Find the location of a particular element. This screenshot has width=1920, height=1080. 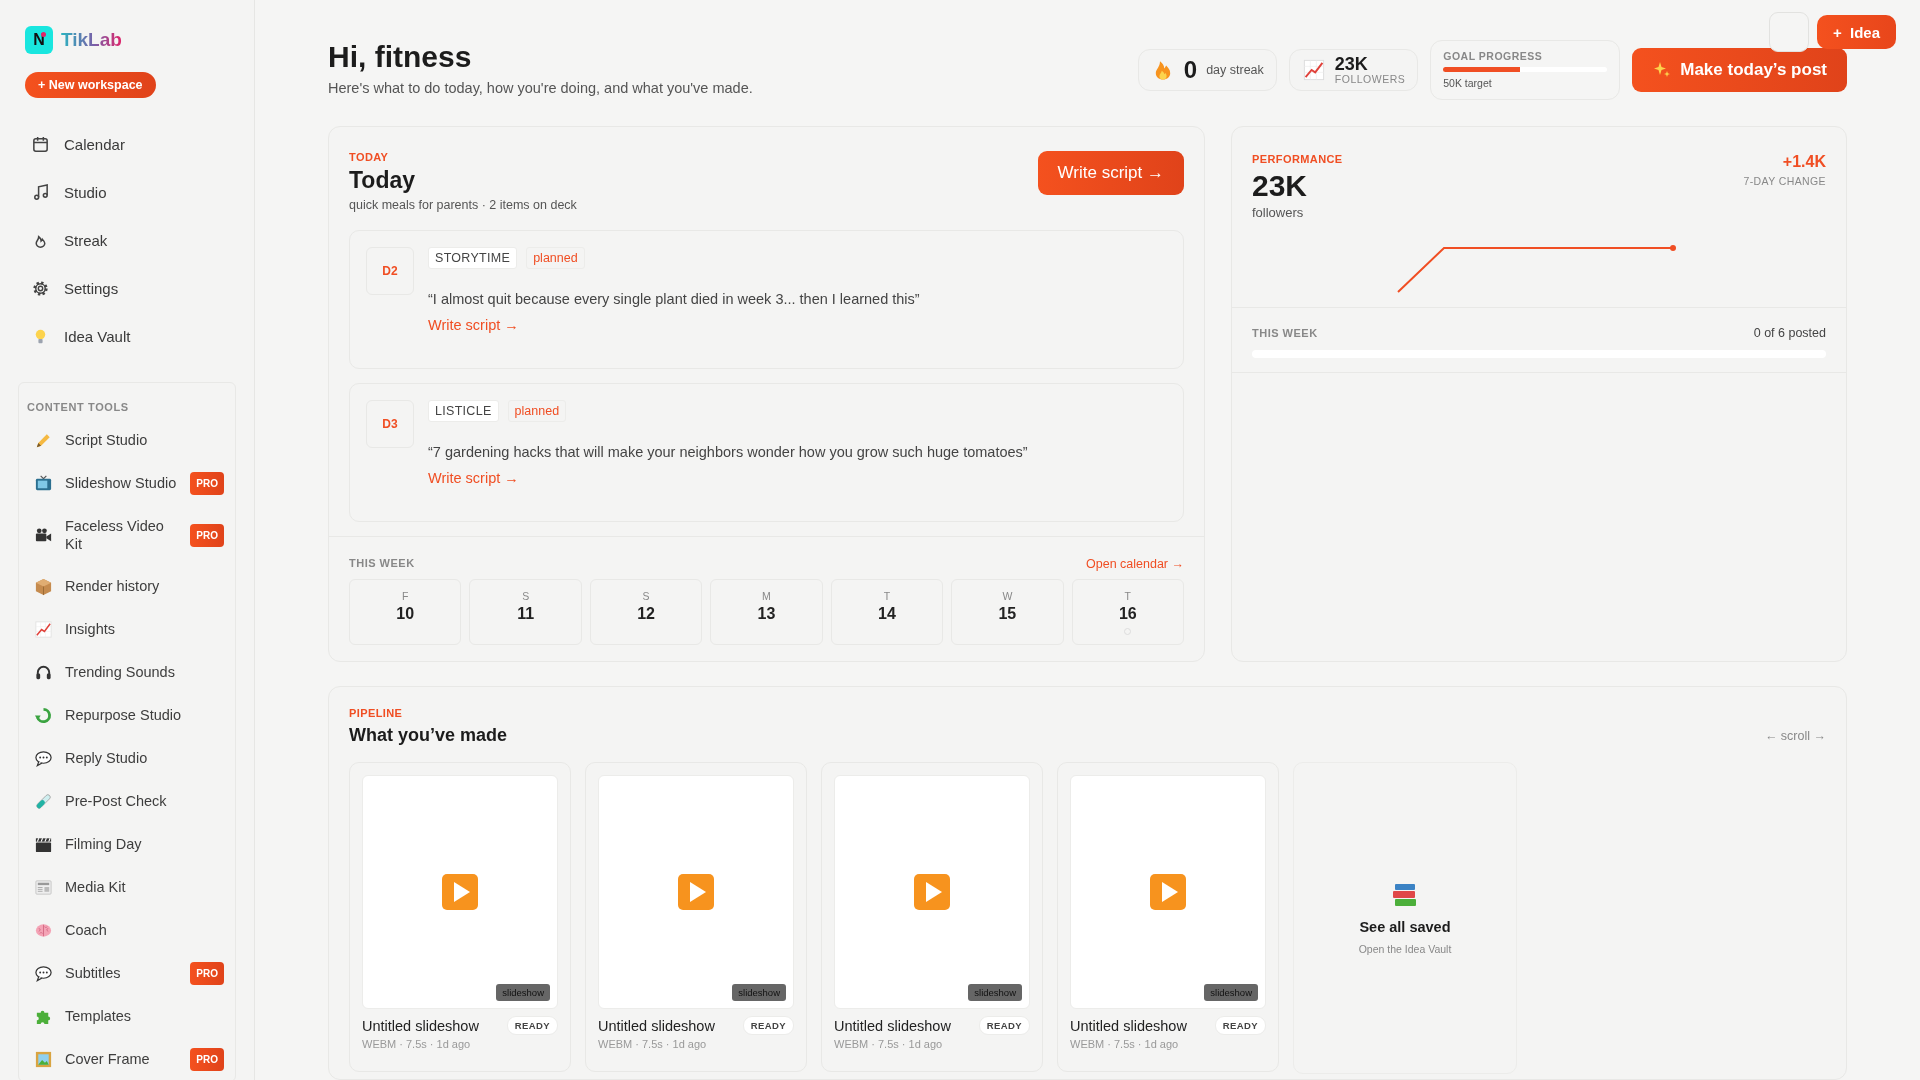

clapperboard-icon is located at coordinates (43, 844).